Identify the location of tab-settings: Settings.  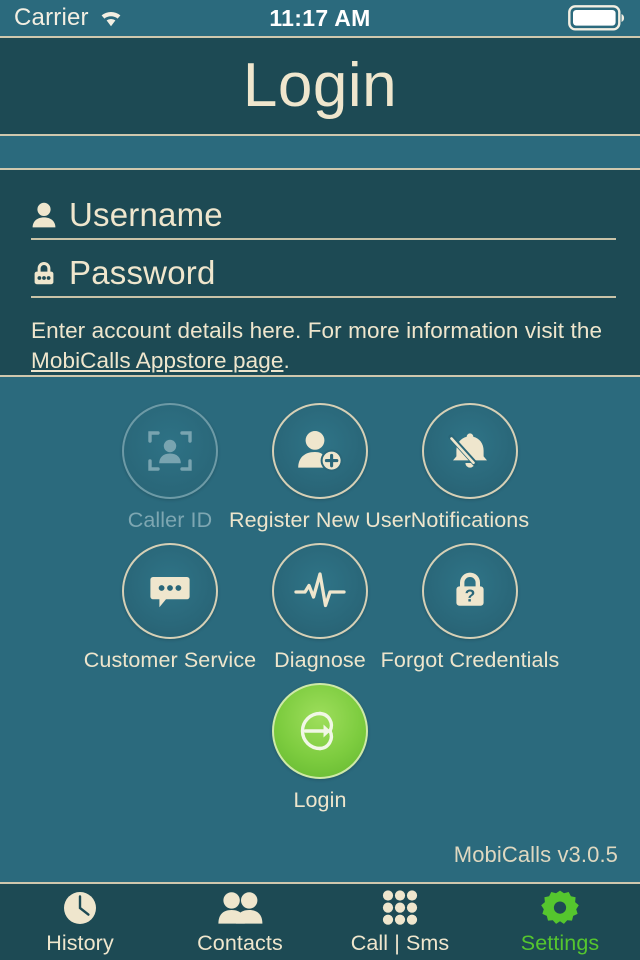
(560, 922).